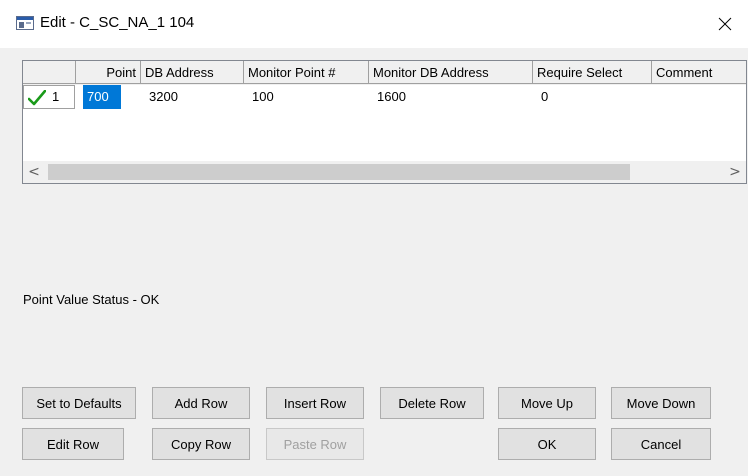 The height and width of the screenshot is (476, 748). I want to click on check-icon, so click(37, 98).